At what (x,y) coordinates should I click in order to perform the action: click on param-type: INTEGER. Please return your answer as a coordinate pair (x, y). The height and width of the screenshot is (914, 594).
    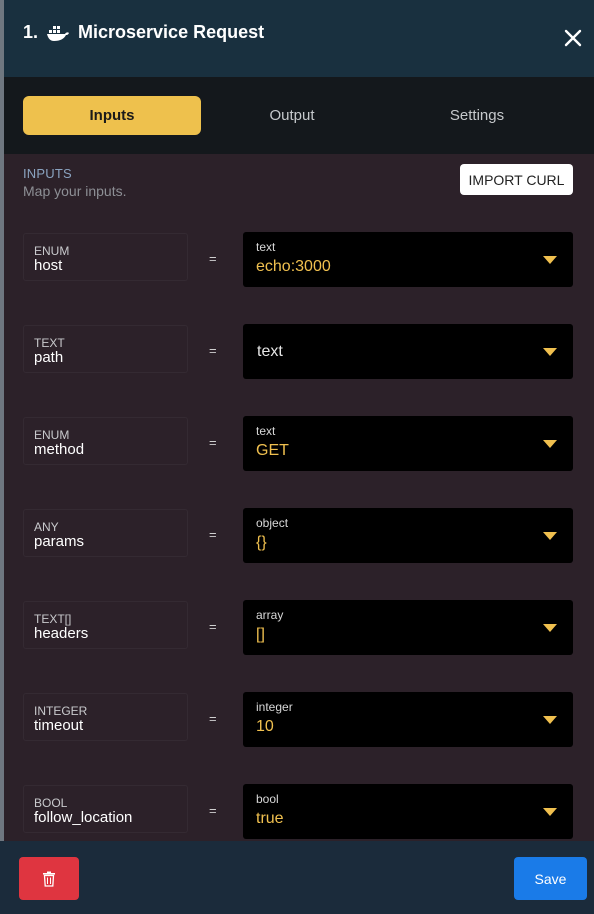
    Looking at the image, I should click on (61, 711).